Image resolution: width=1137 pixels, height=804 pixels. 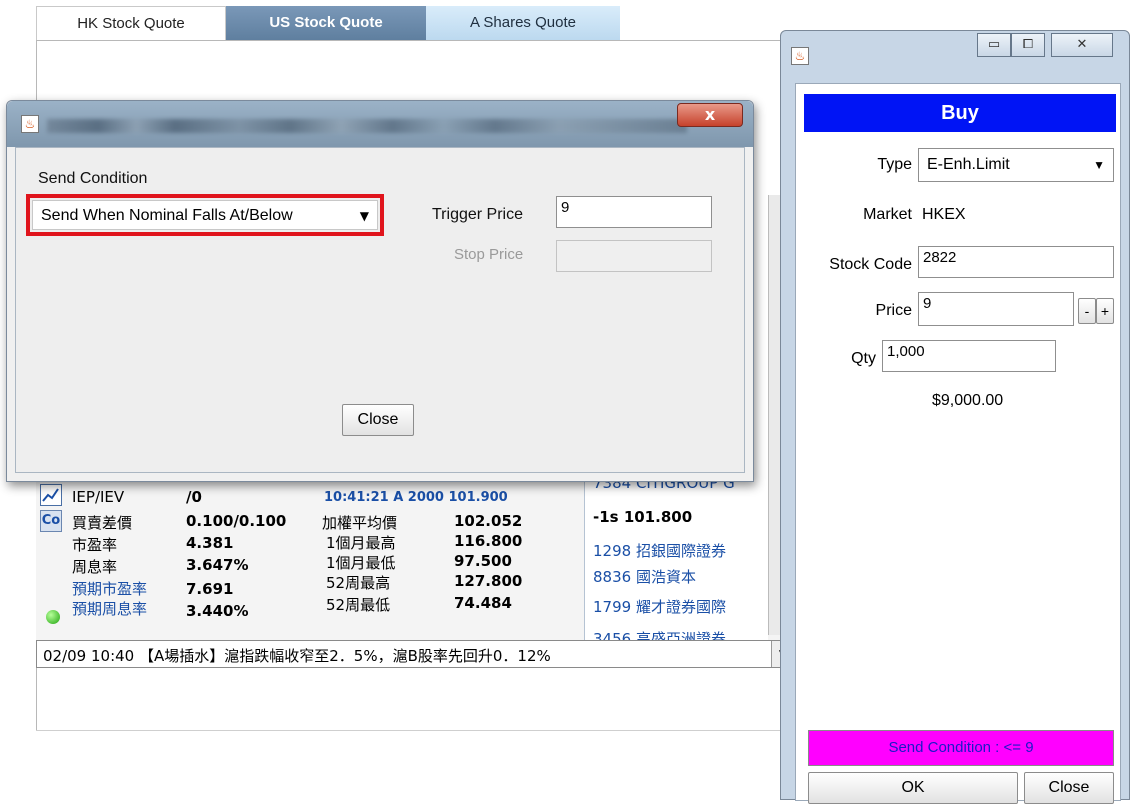 I want to click on divider, so click(x=416, y=730).